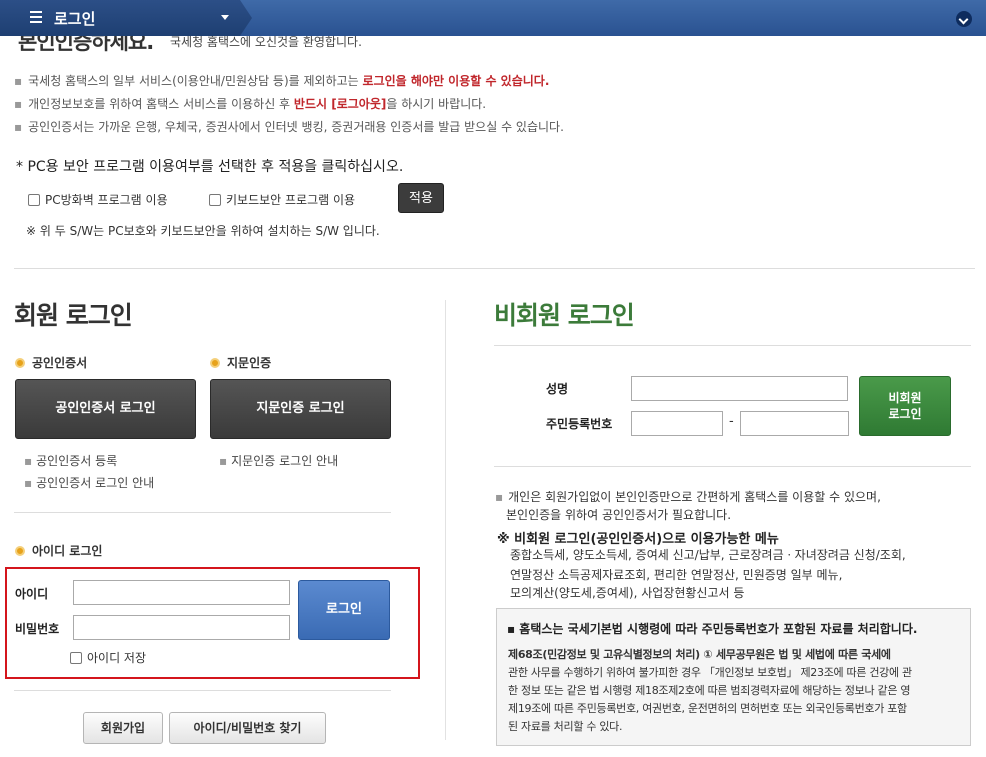 This screenshot has width=986, height=757. Describe the element at coordinates (794, 423) in the screenshot. I see `rrn-back-input` at that location.